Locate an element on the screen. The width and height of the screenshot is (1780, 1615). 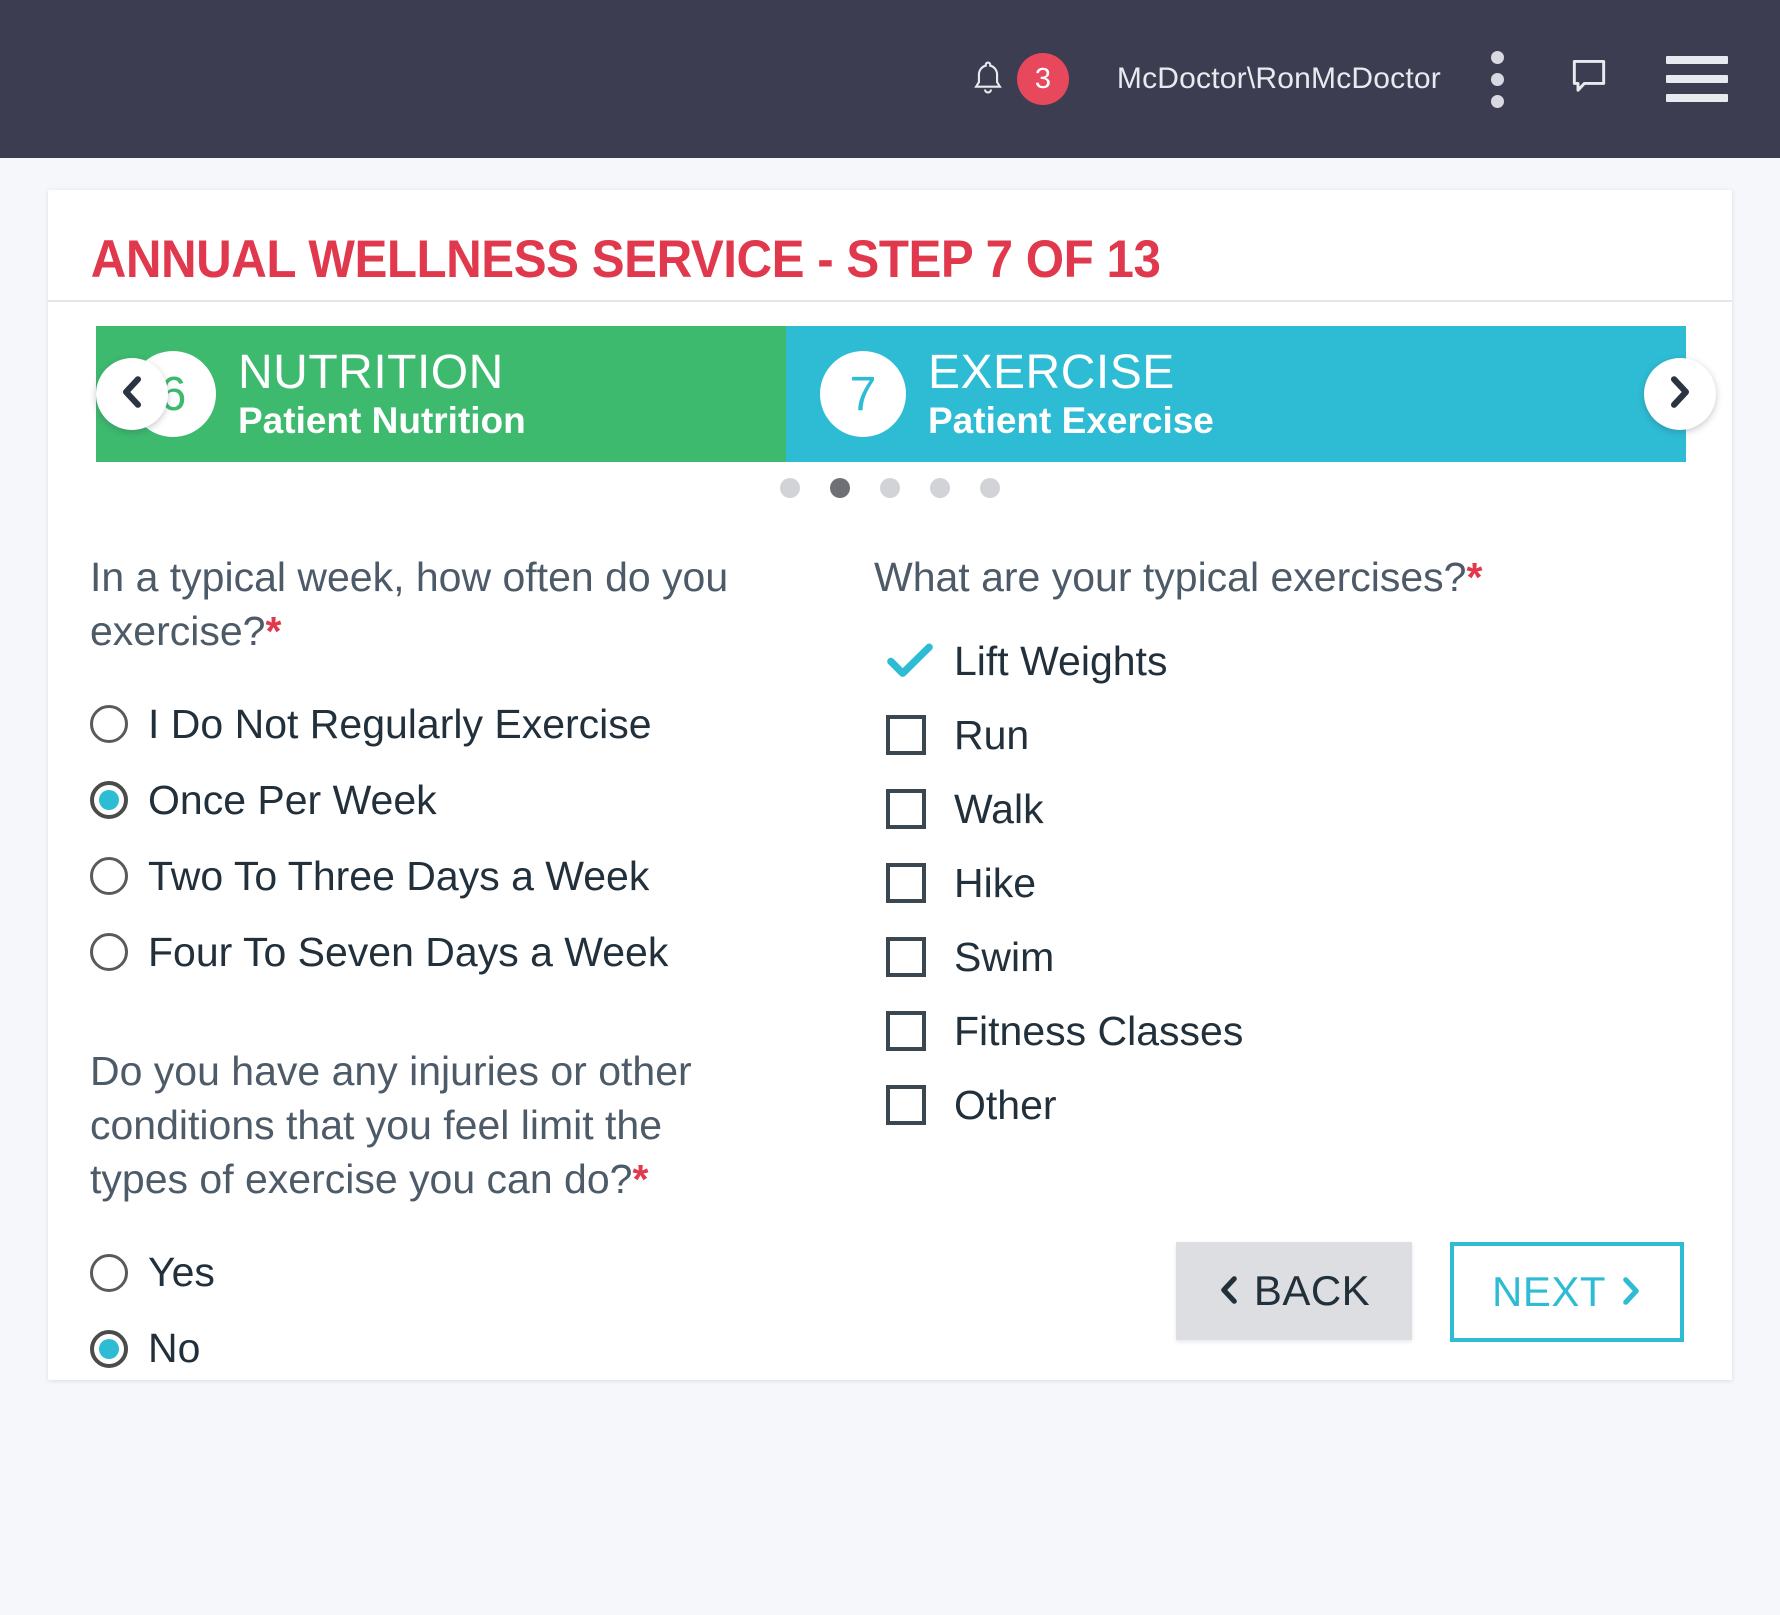
username-label: McDoctor\RonMcDoctor is located at coordinates (1279, 79).